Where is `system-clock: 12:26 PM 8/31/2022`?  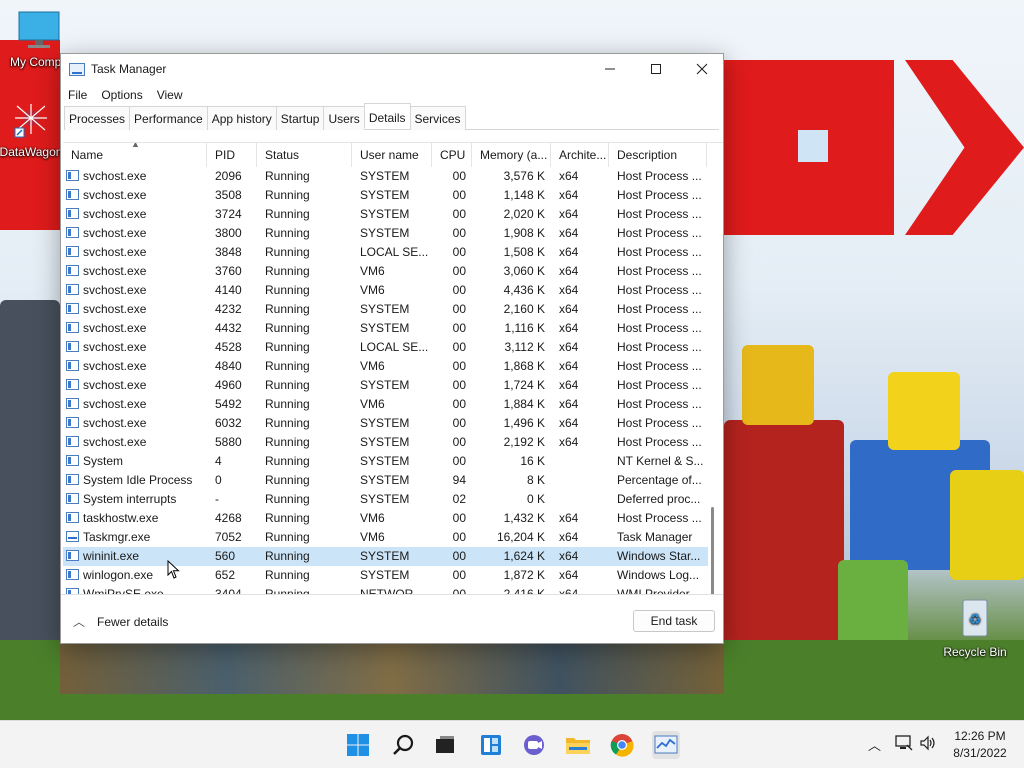 system-clock: 12:26 PM 8/31/2022 is located at coordinates (980, 745).